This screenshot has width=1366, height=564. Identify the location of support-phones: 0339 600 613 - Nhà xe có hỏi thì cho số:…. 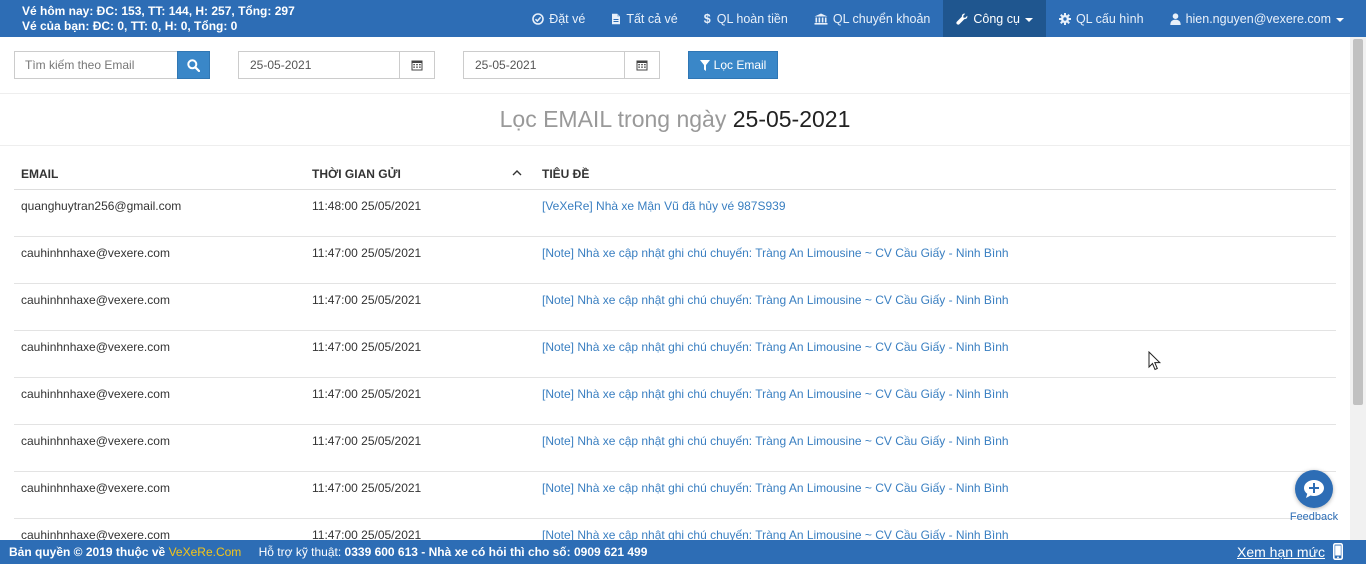
(496, 552).